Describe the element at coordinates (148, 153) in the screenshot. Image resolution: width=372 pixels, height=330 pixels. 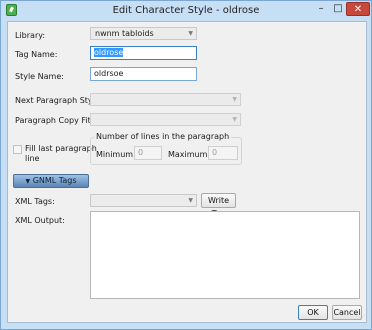
I see `minimum-input: 0` at that location.